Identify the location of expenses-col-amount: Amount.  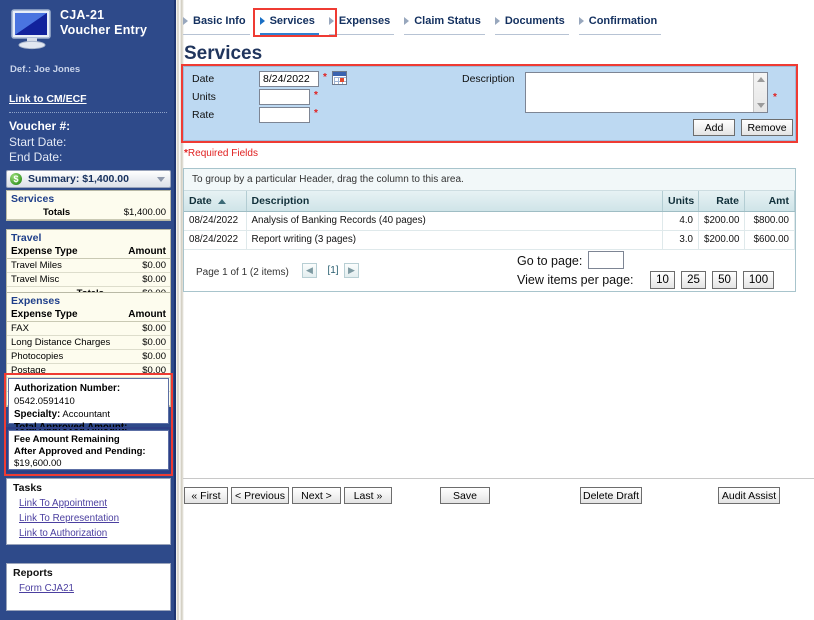
(145, 315).